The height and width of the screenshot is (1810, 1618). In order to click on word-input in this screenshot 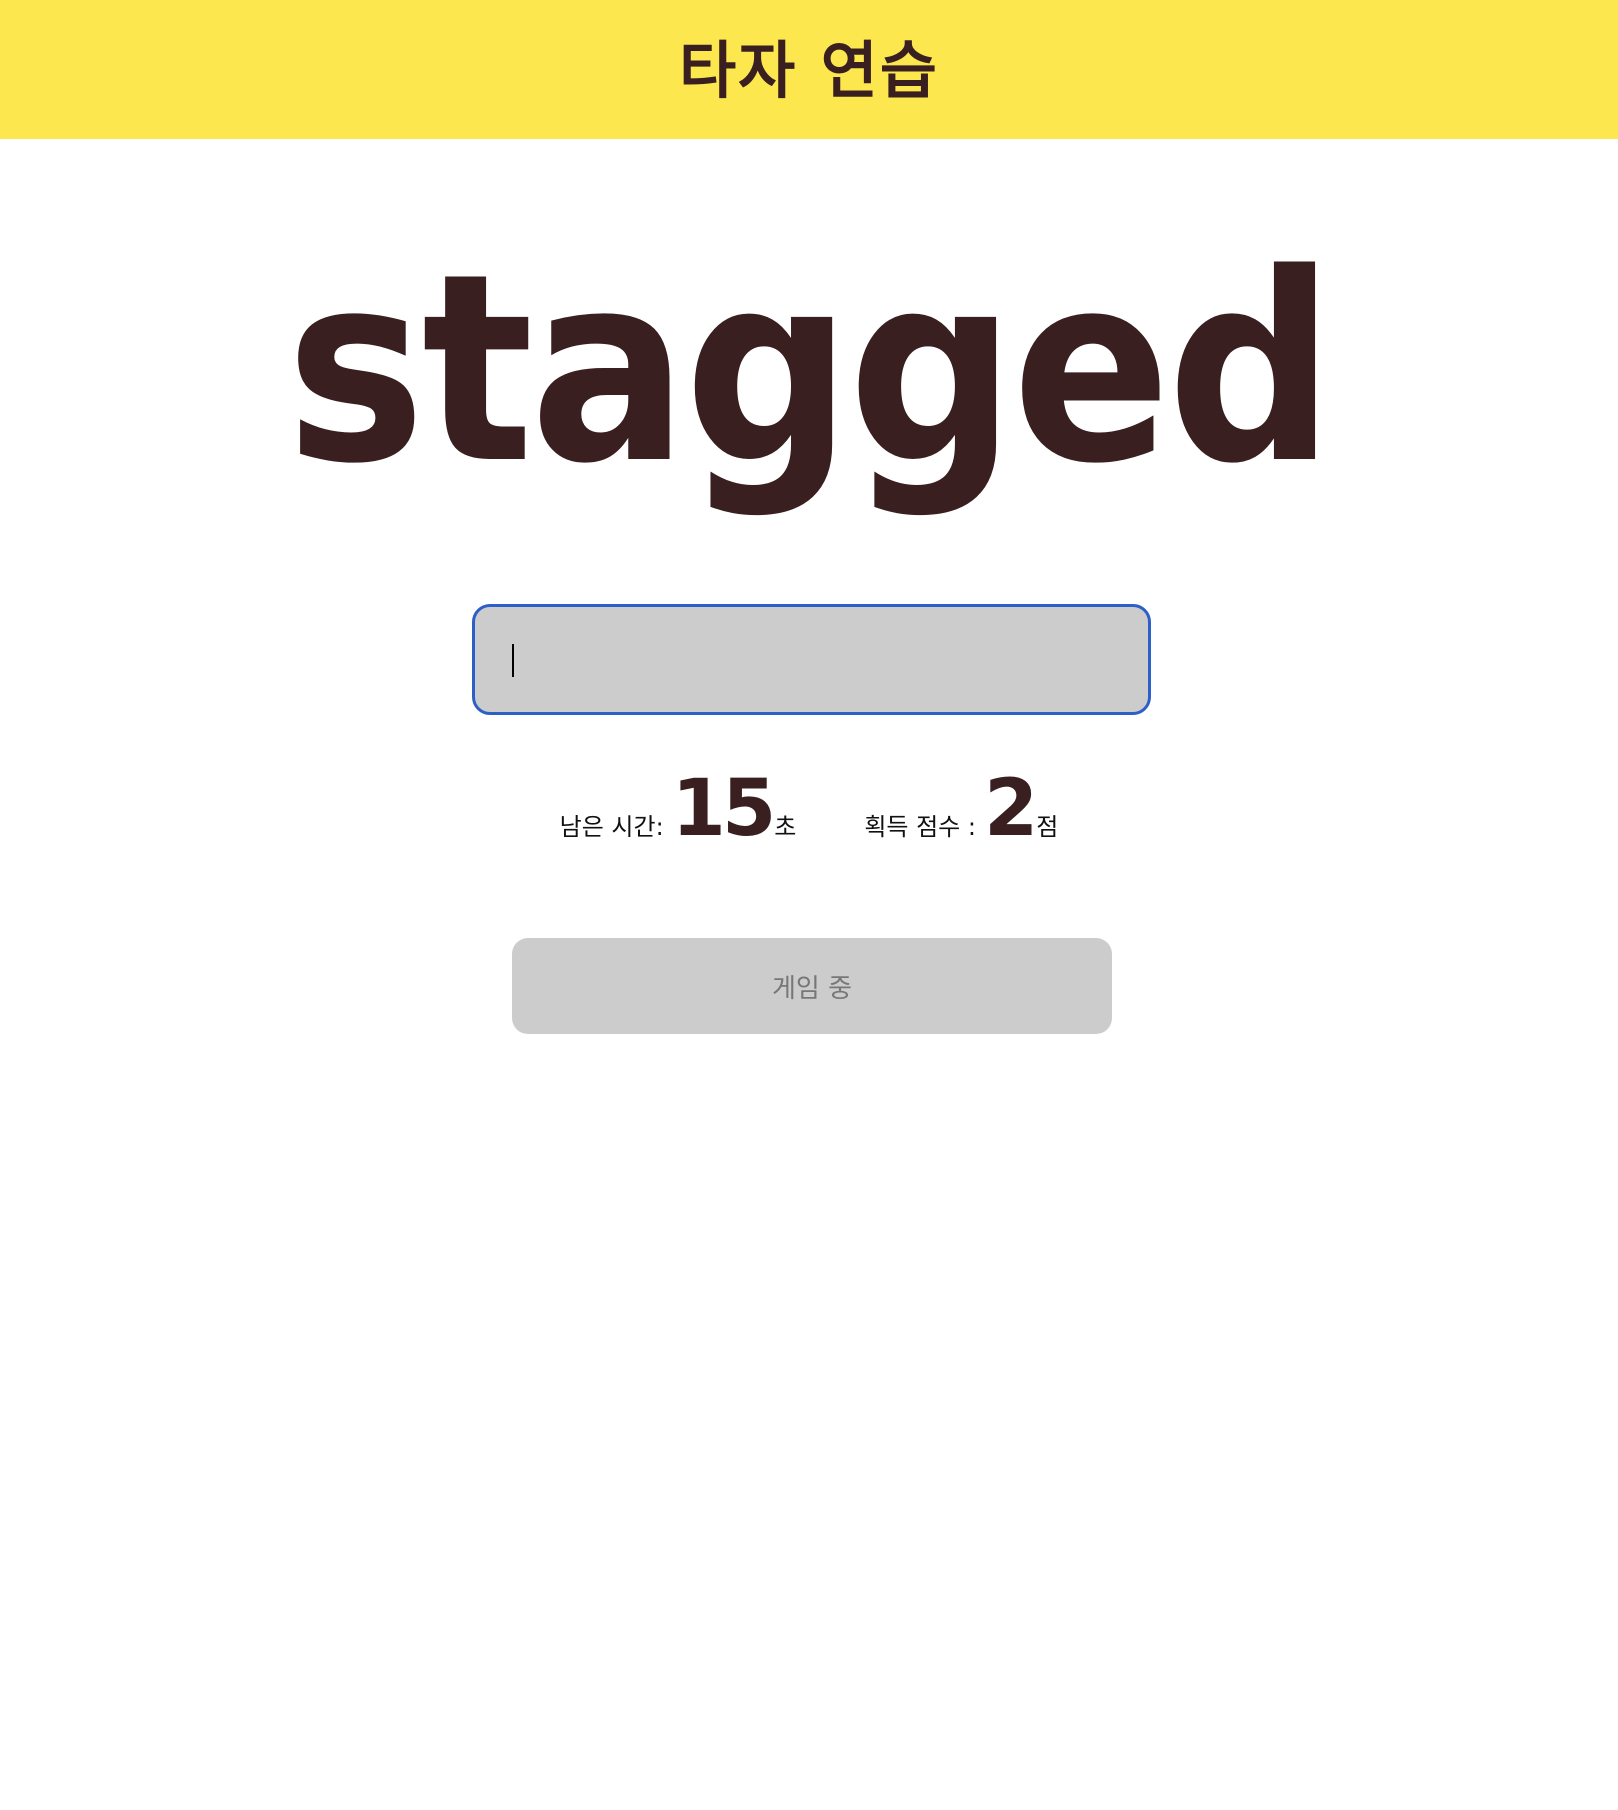, I will do `click(811, 659)`.